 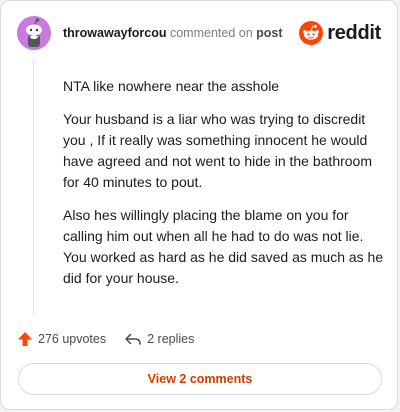 I want to click on replies-button: 2 replies, so click(x=159, y=339).